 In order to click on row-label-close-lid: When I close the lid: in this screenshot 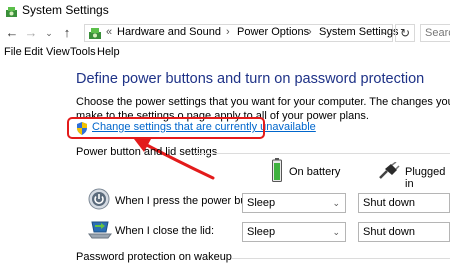, I will do `click(165, 231)`.